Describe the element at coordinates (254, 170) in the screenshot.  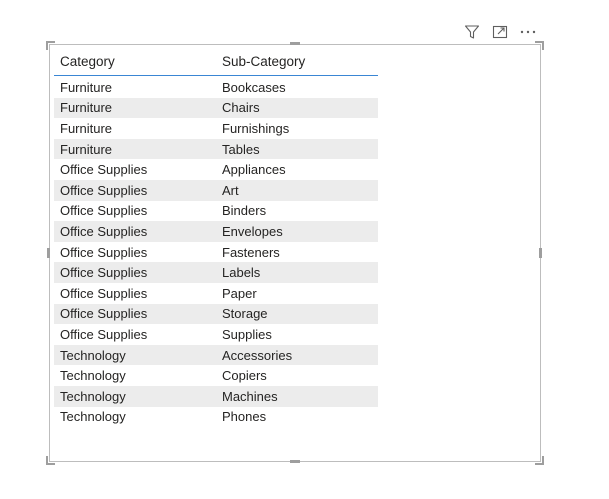
I see `cell-sub-category: Appliances` at that location.